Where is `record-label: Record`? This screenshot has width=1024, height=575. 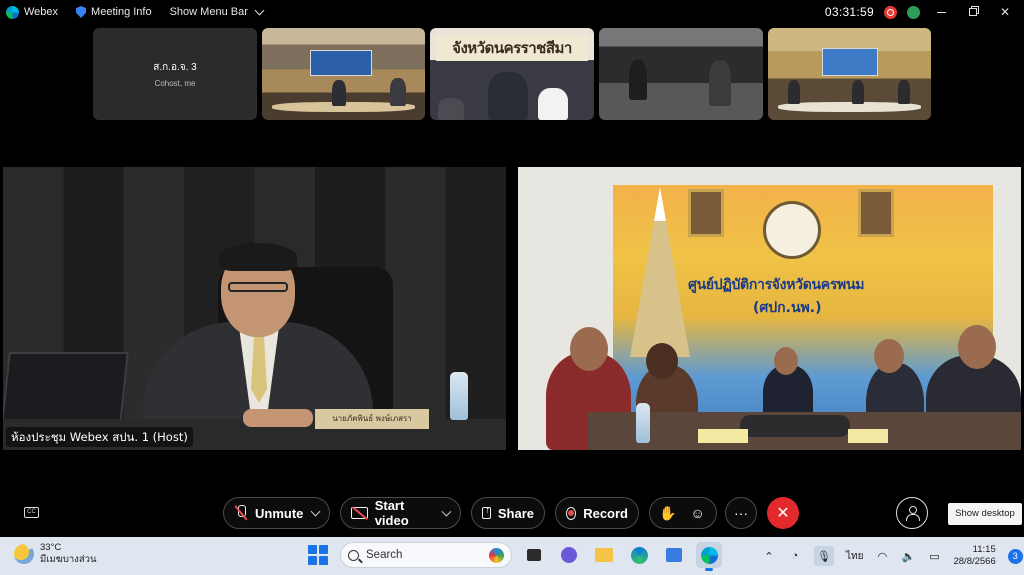 record-label: Record is located at coordinates (605, 513).